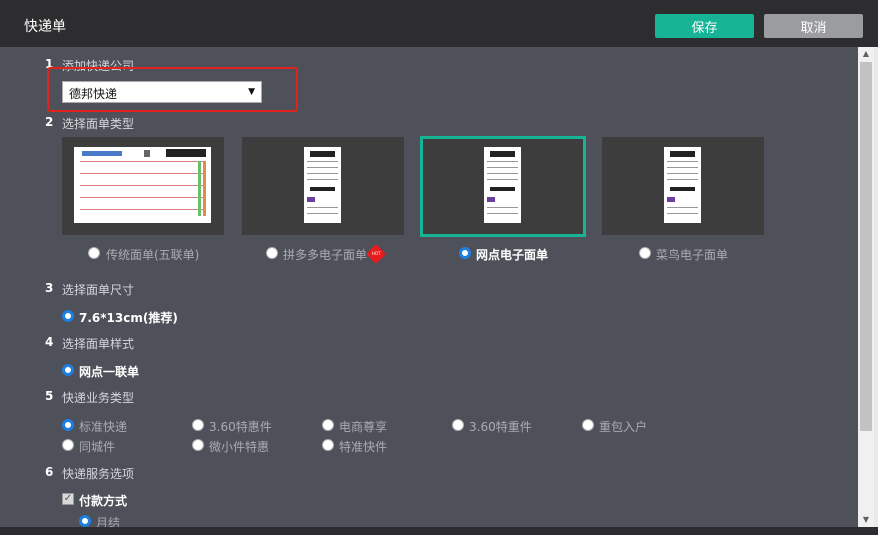  Describe the element at coordinates (109, 372) in the screenshot. I see `style-label: 网点一联单` at that location.